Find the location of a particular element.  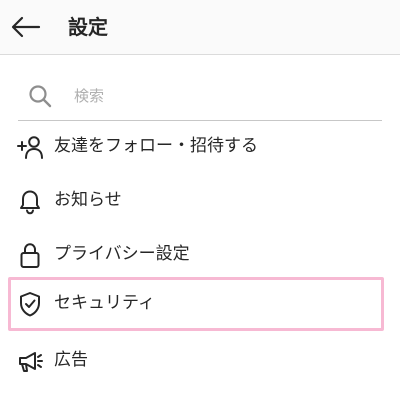

menu-item-label: 広告 is located at coordinates (71, 360).